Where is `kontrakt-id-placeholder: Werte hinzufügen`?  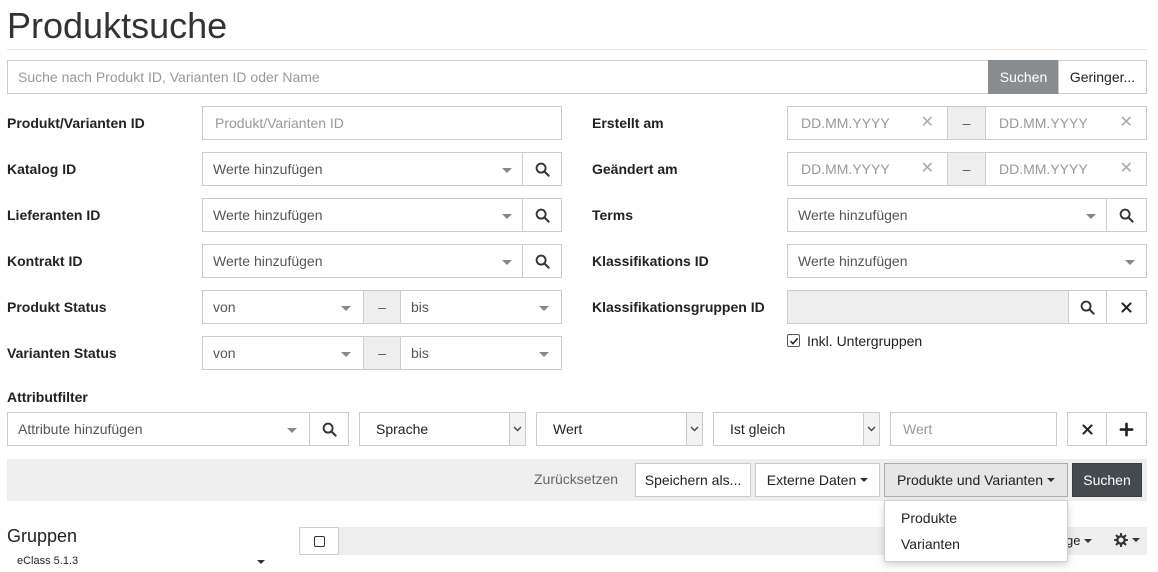 kontrakt-id-placeholder: Werte hinzufügen is located at coordinates (268, 261).